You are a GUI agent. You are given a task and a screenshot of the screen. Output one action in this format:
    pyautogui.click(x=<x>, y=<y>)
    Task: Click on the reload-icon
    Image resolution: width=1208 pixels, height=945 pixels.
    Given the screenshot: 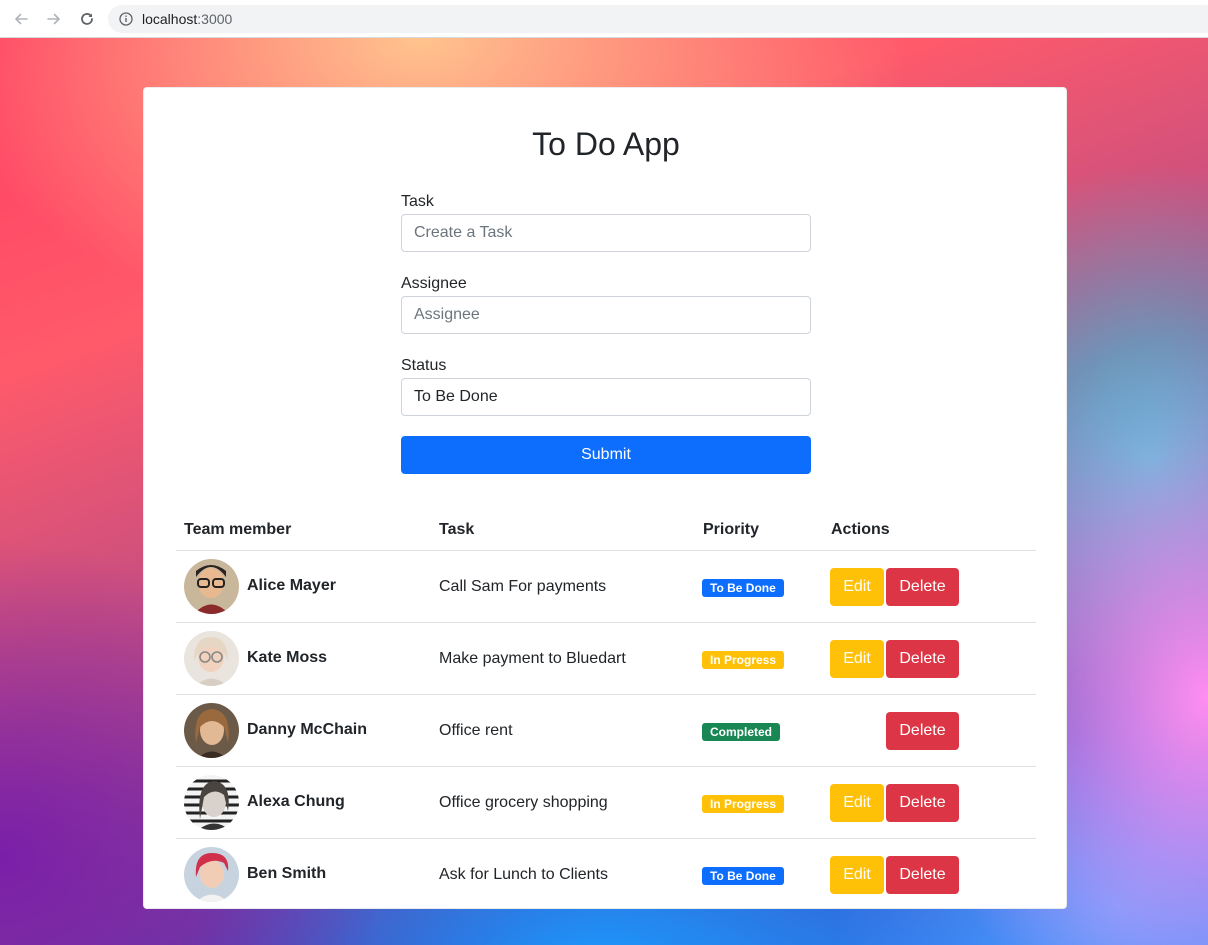 What is the action you would take?
    pyautogui.click(x=87, y=19)
    